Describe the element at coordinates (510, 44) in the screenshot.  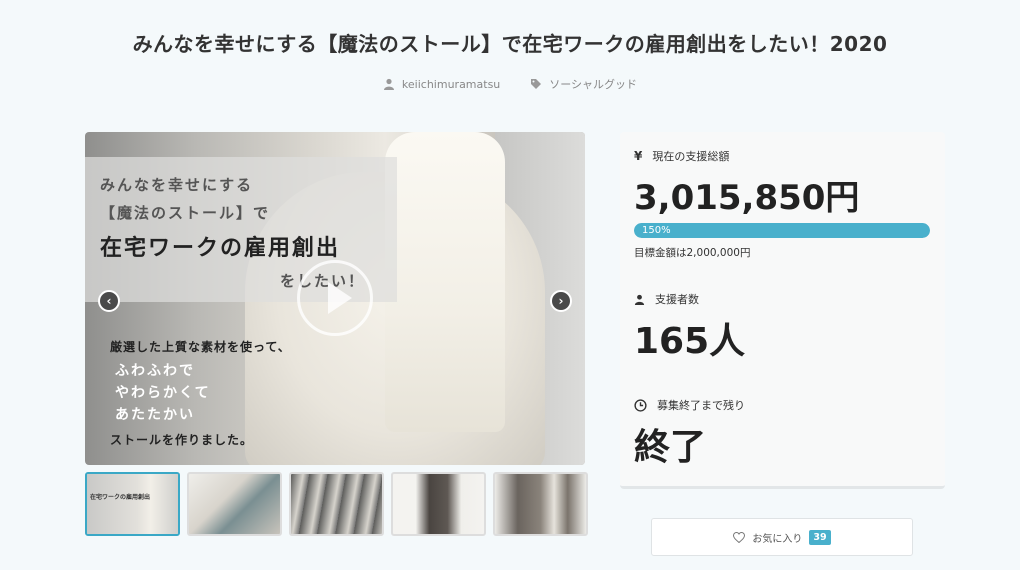
I see `project-title: みんなを幸せにする【魔法のストール】で在宅ワークの雇用創出をしたい！2020` at that location.